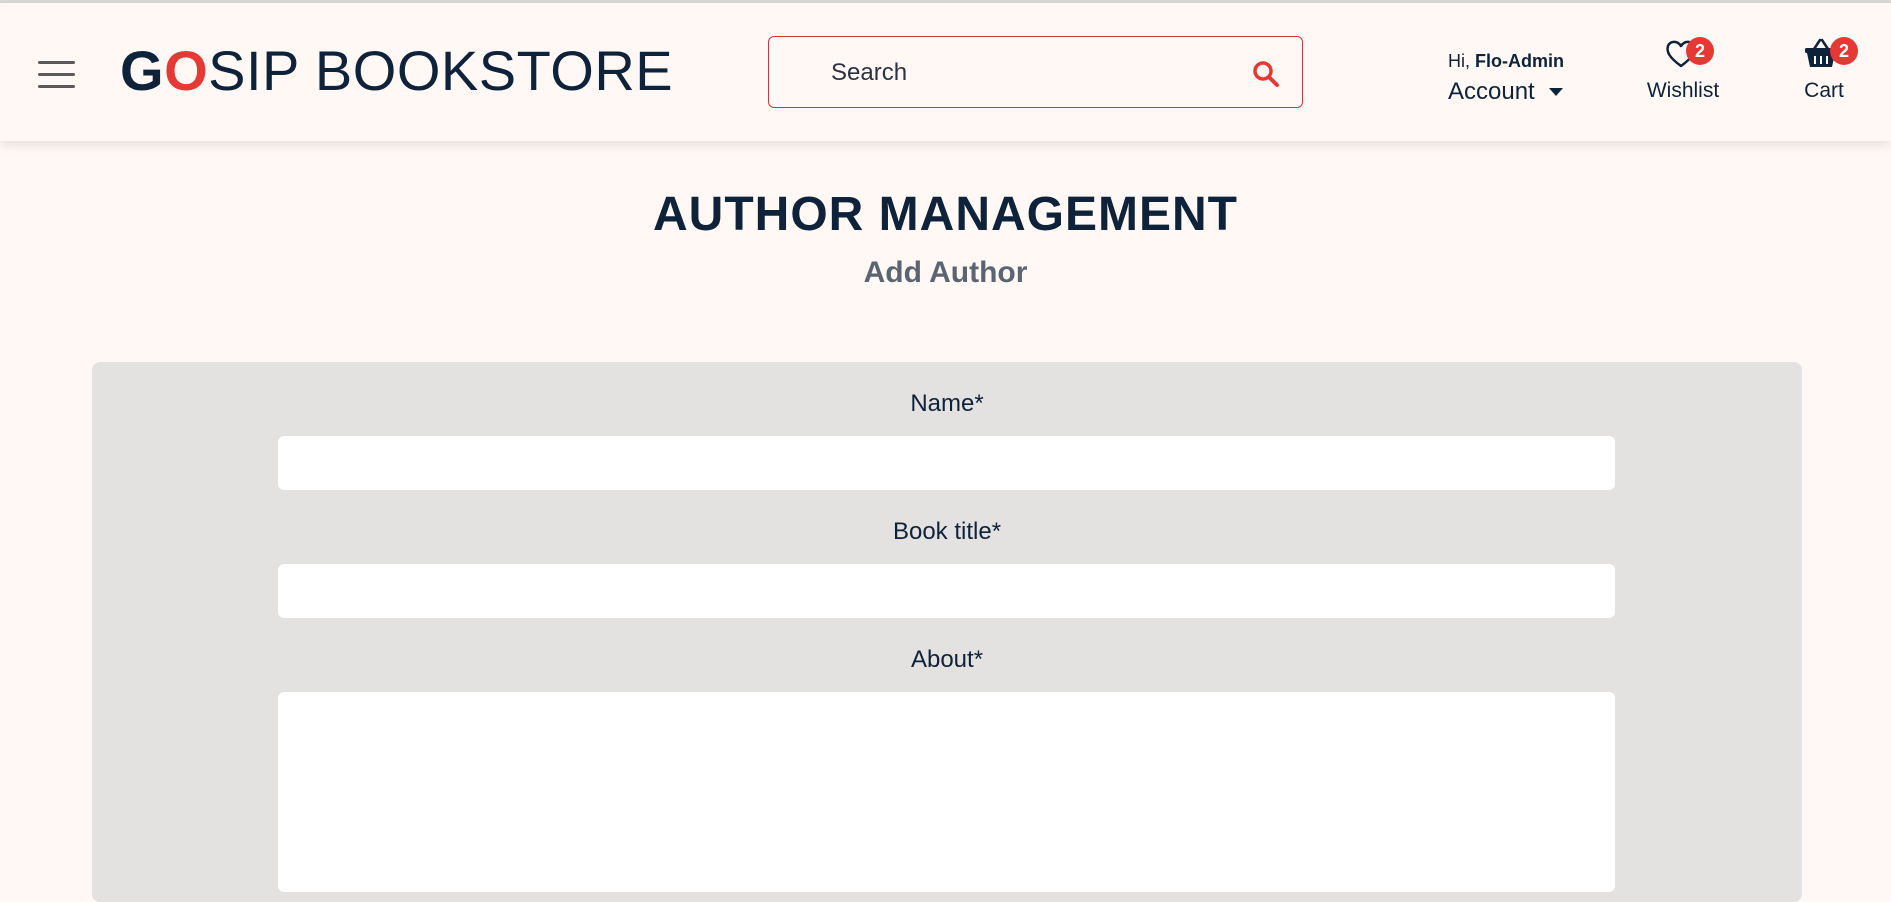  What do you see at coordinates (946, 591) in the screenshot?
I see `book-title-field` at bounding box center [946, 591].